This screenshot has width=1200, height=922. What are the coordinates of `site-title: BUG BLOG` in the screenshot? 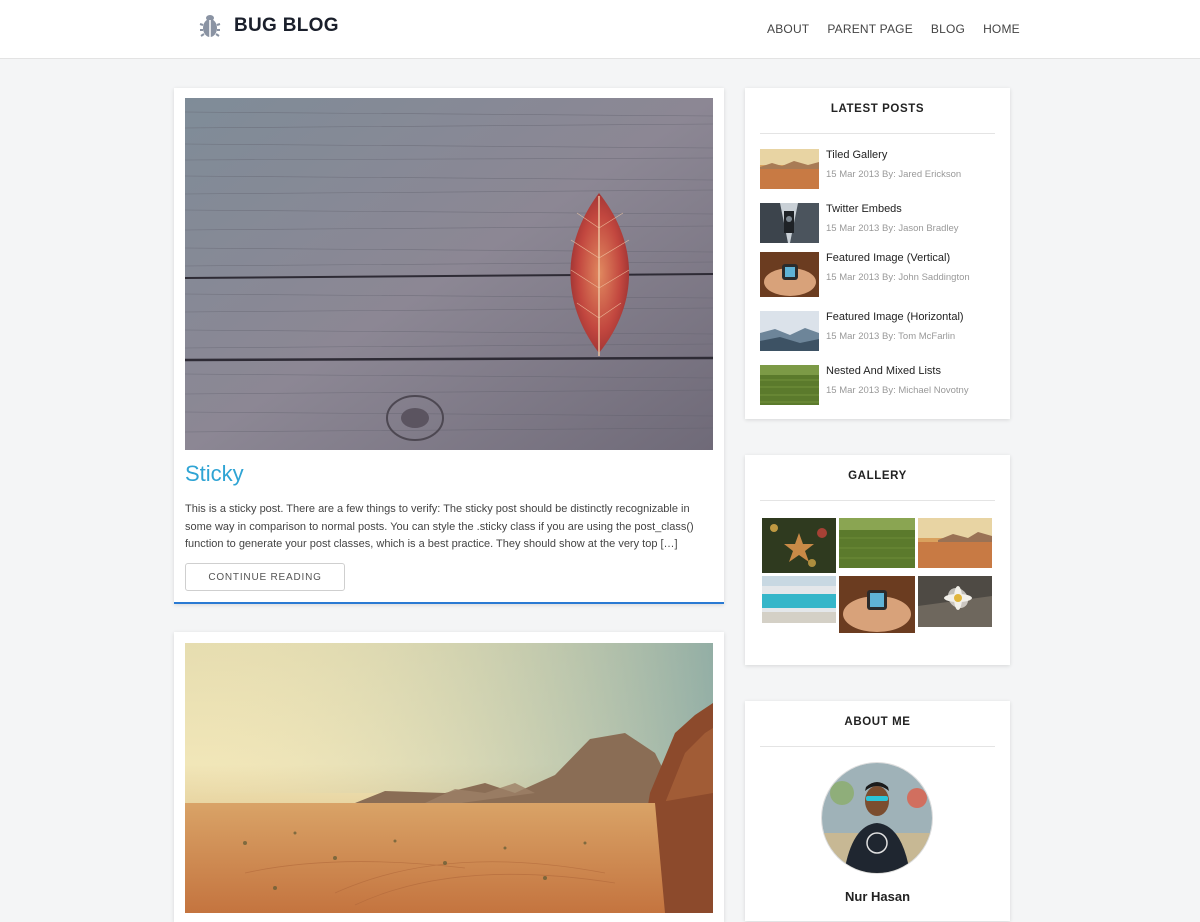 It's located at (286, 26).